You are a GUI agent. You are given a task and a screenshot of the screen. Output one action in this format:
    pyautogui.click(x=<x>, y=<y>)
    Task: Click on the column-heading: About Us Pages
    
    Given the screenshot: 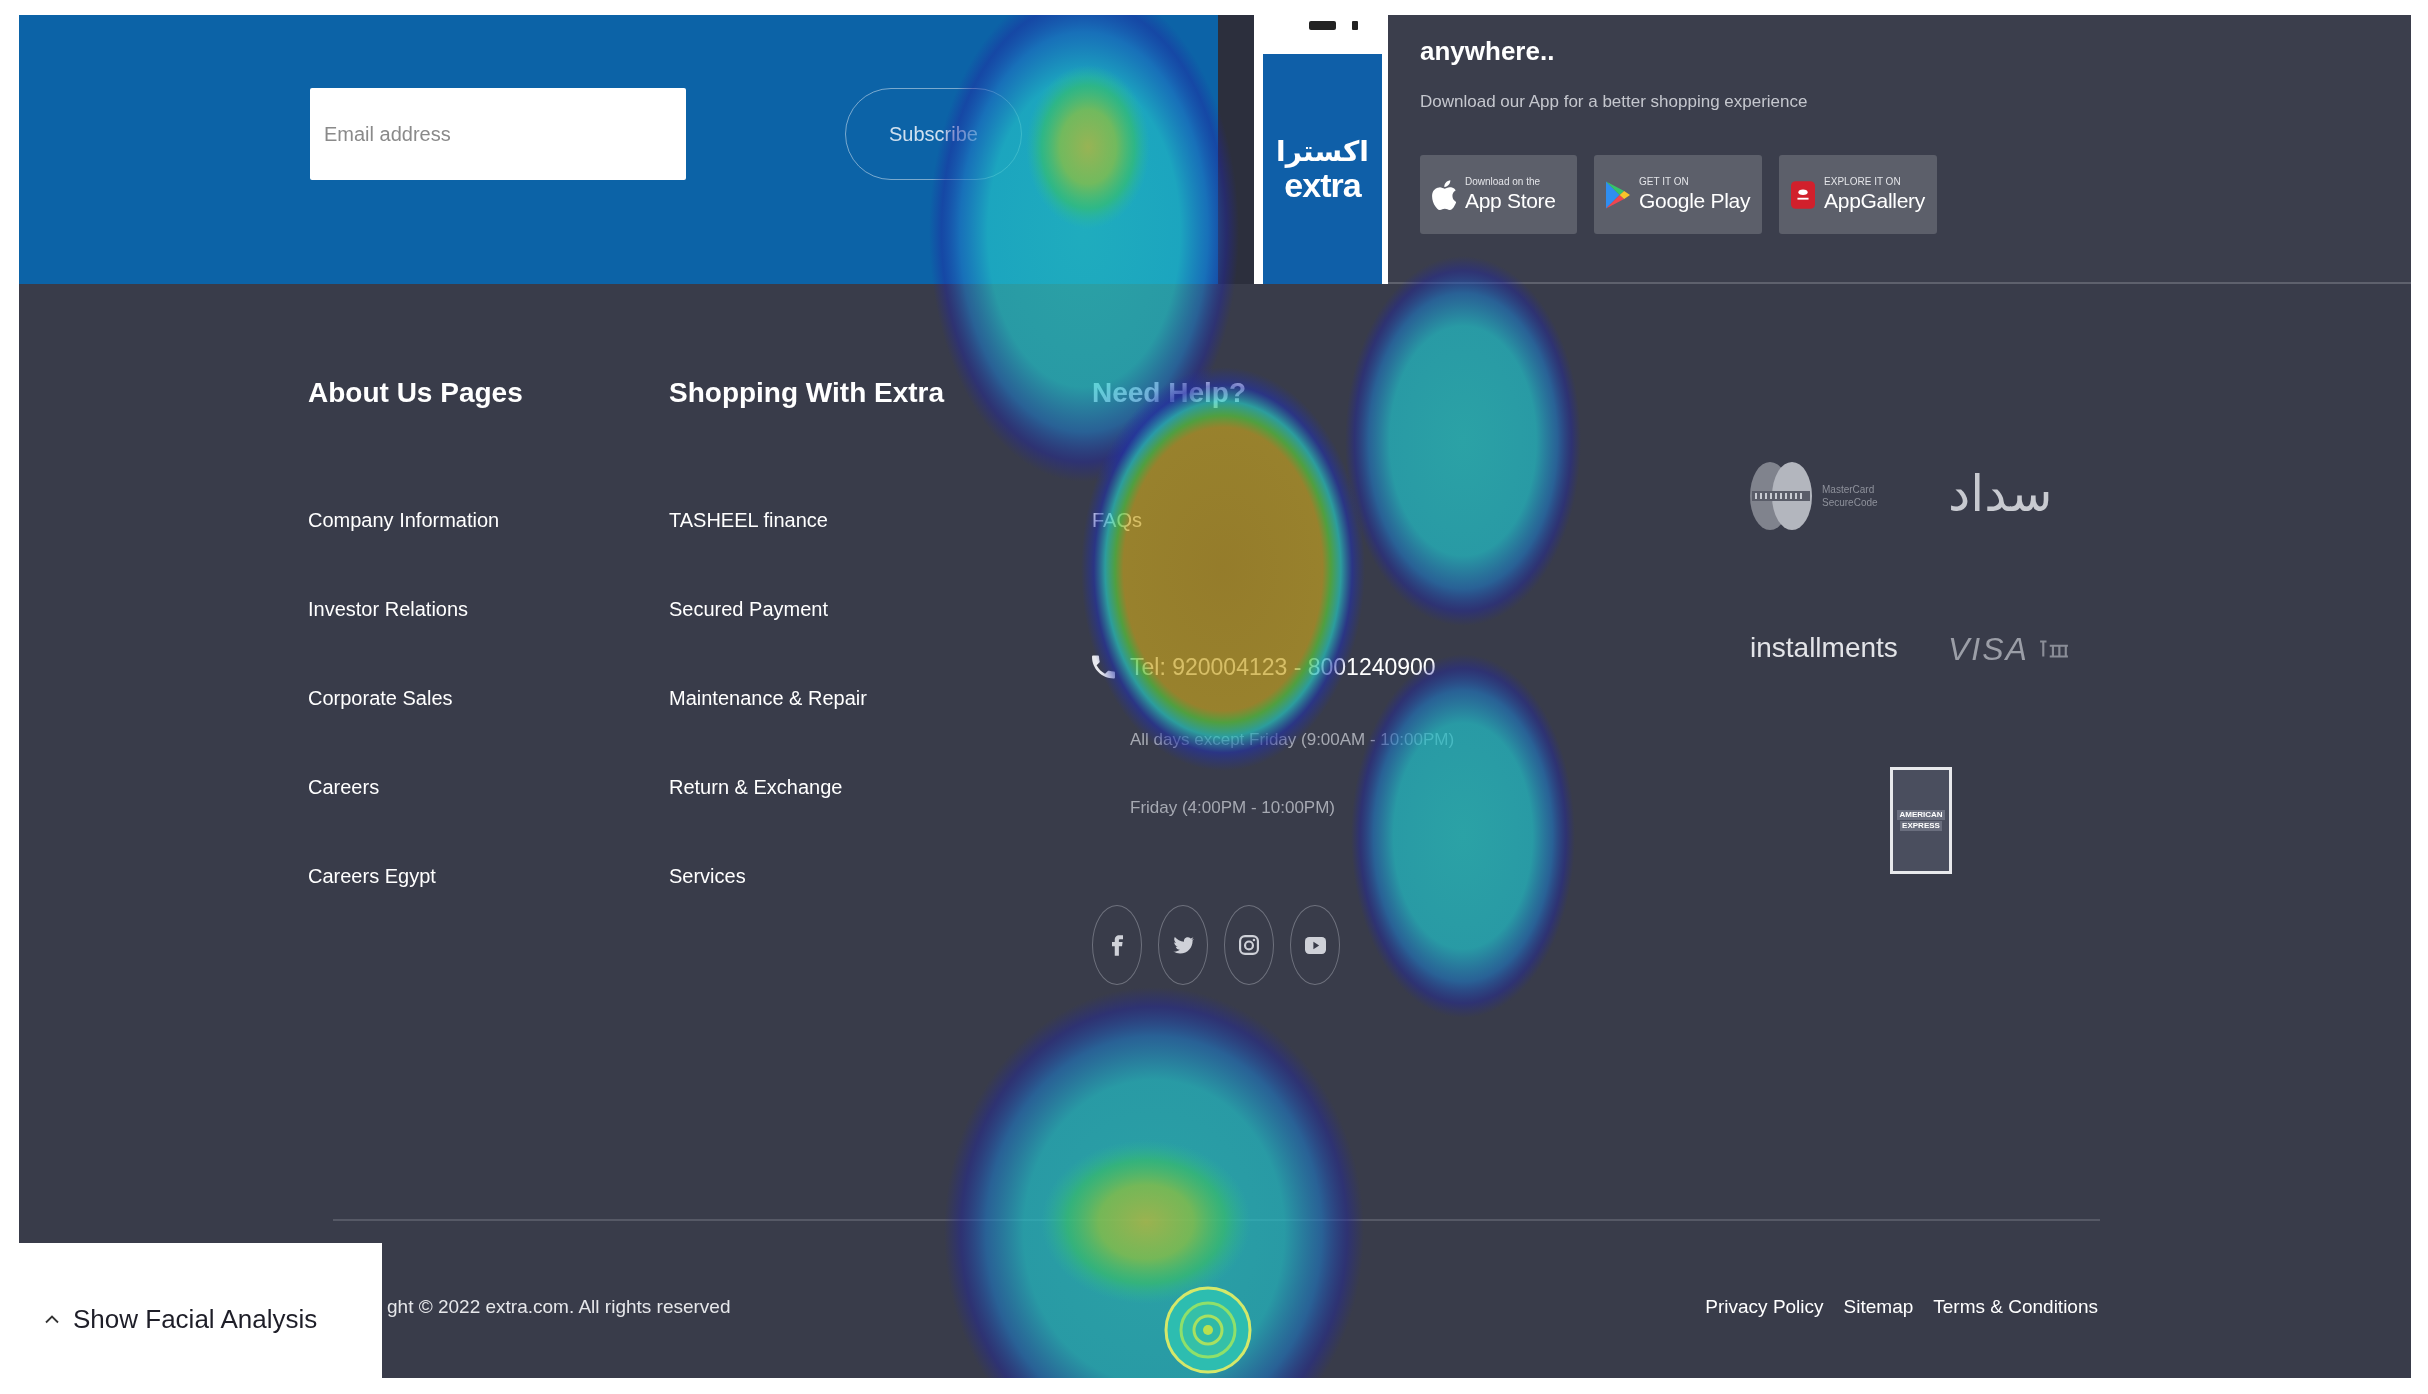 What is the action you would take?
    pyautogui.click(x=415, y=393)
    